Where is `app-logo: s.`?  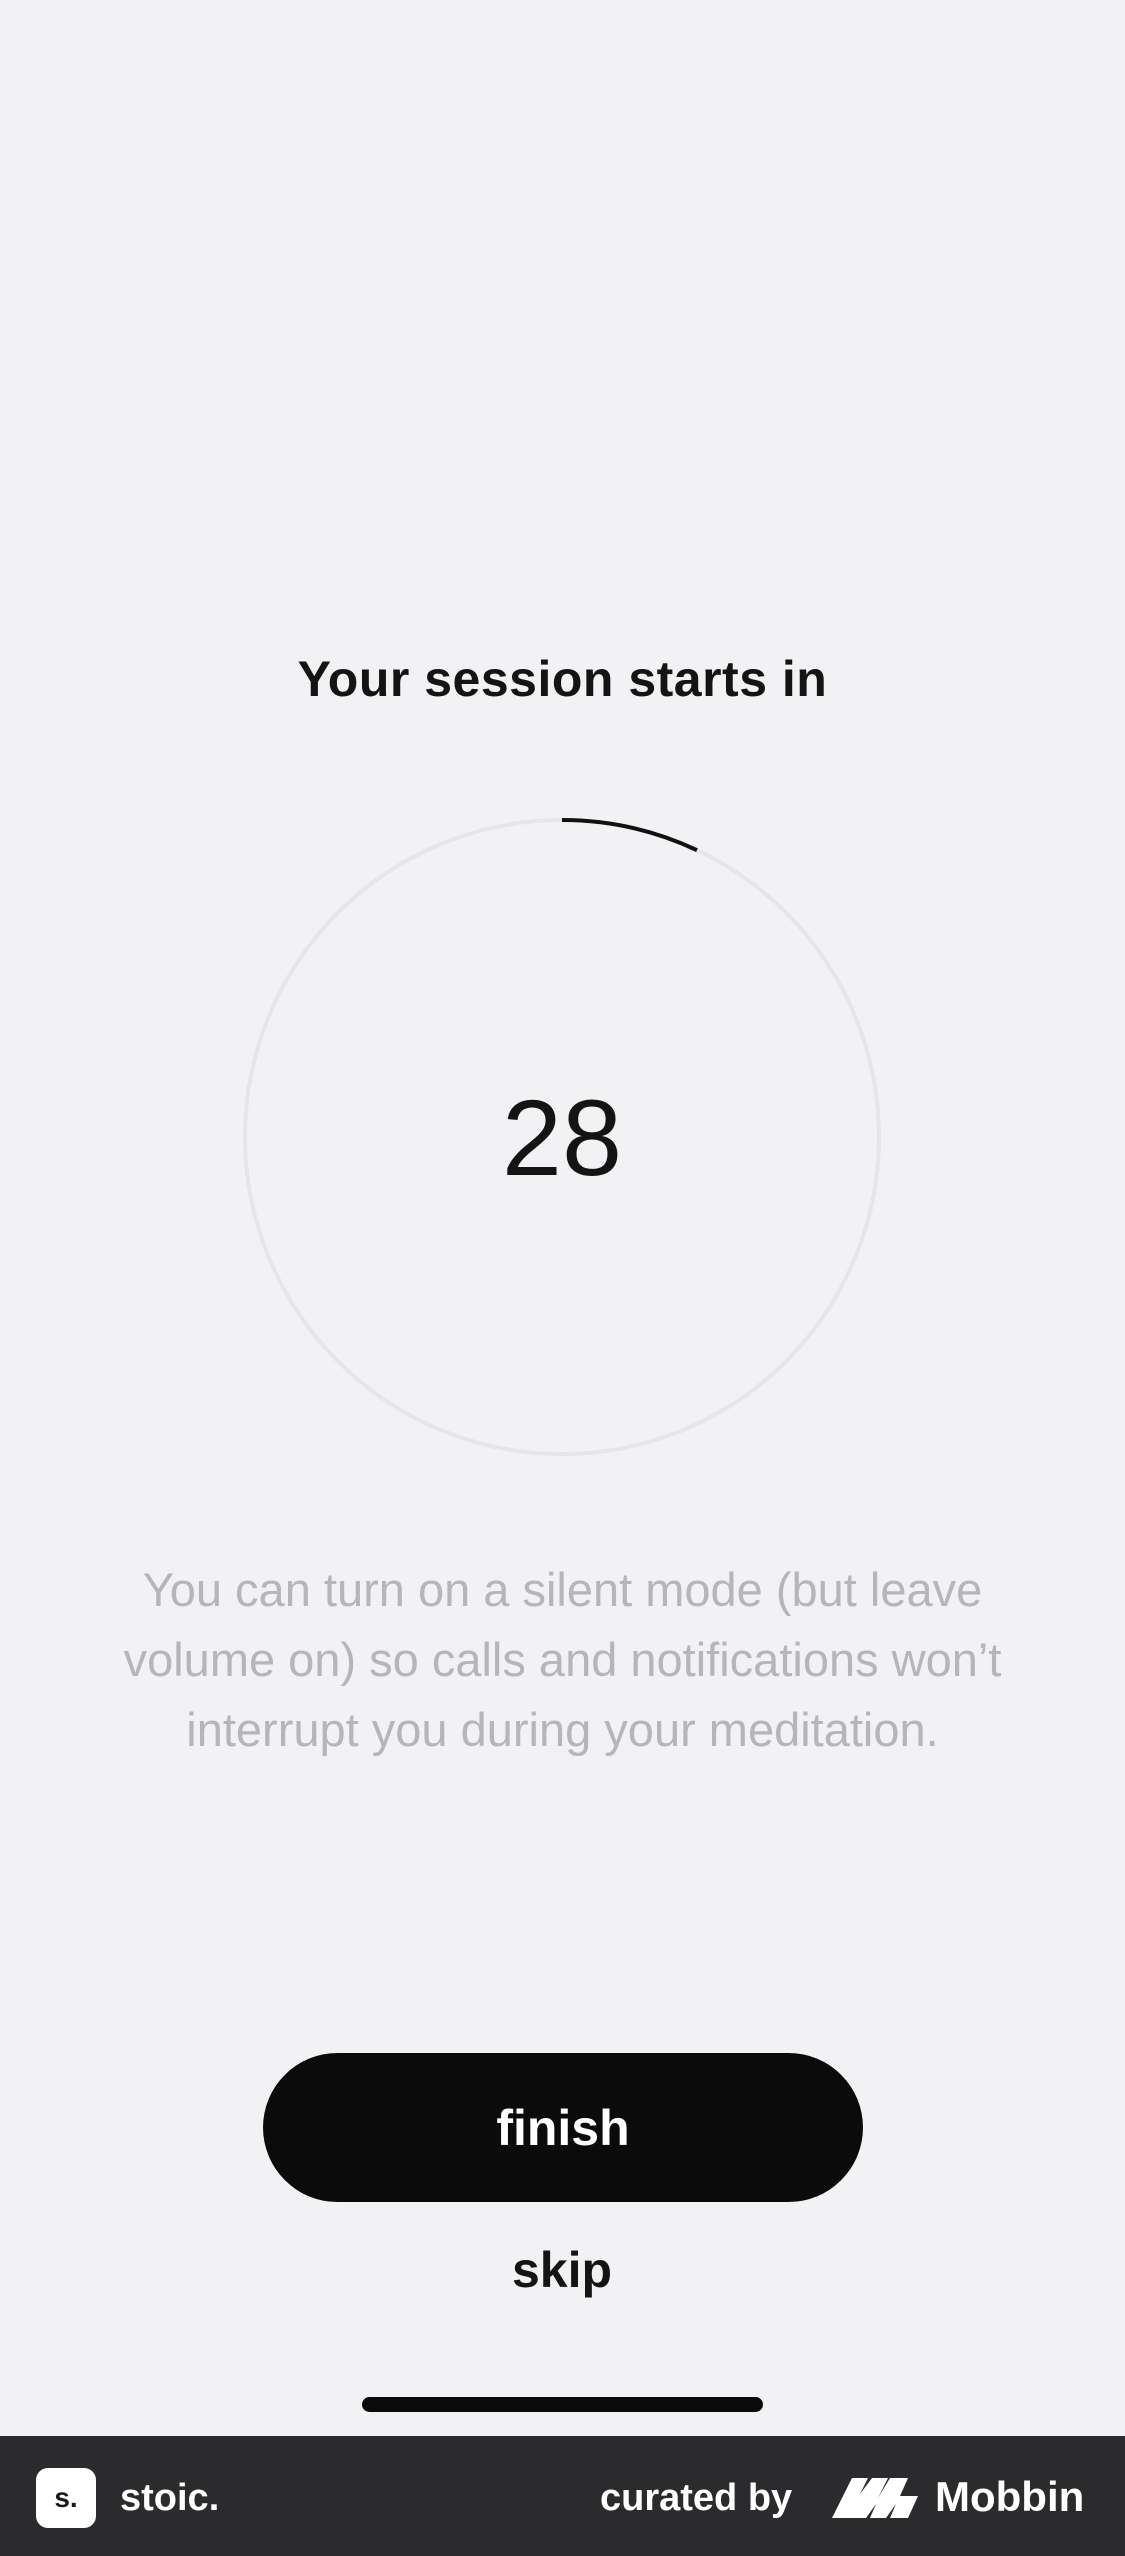 app-logo: s. is located at coordinates (66, 2498).